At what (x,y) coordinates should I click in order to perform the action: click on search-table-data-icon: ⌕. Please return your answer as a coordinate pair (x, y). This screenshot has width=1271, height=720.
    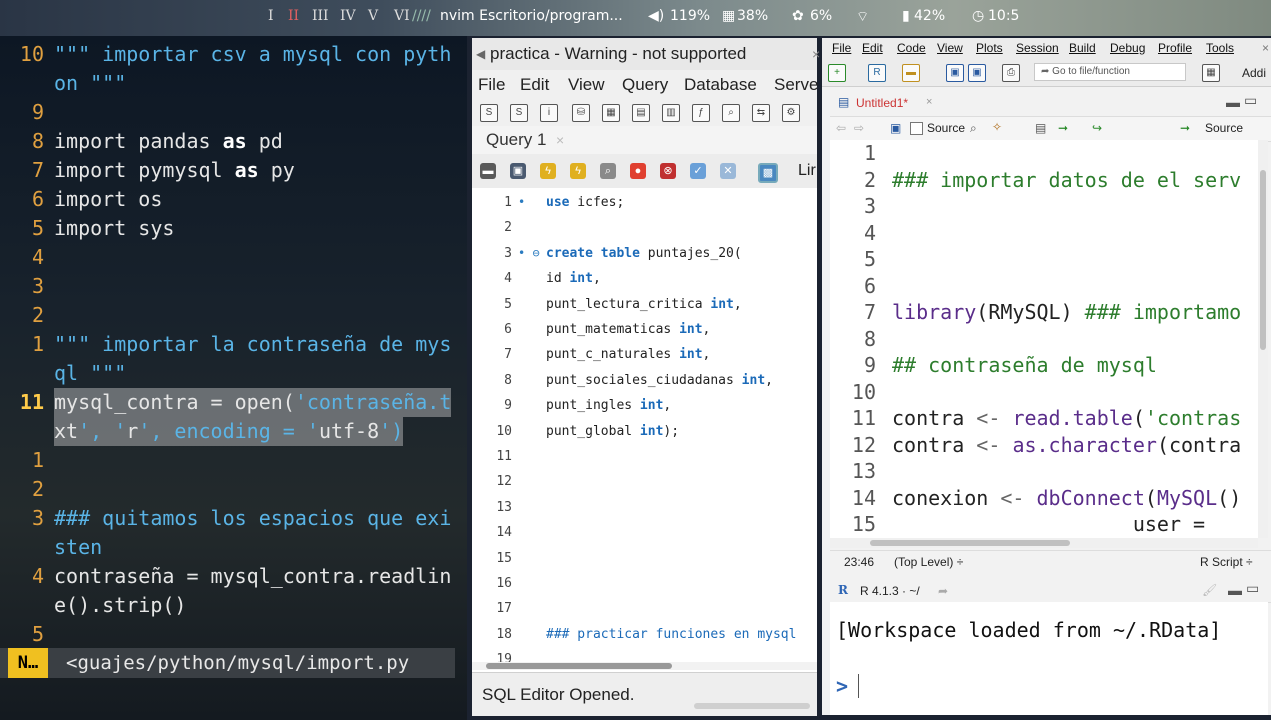
    Looking at the image, I should click on (731, 113).